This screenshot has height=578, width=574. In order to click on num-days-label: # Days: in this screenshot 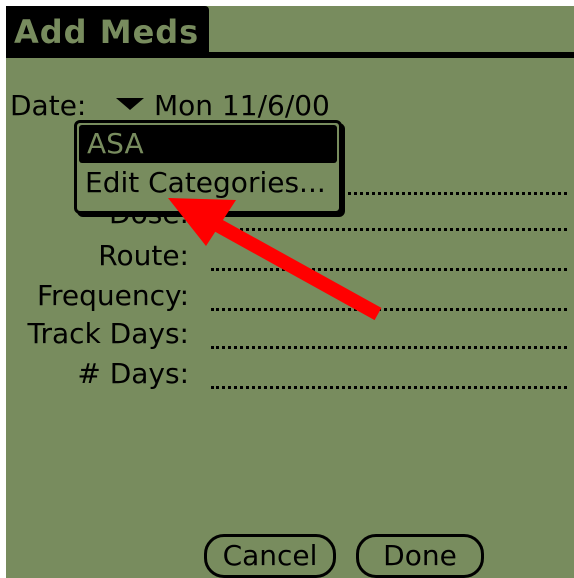, I will do `click(133, 373)`.